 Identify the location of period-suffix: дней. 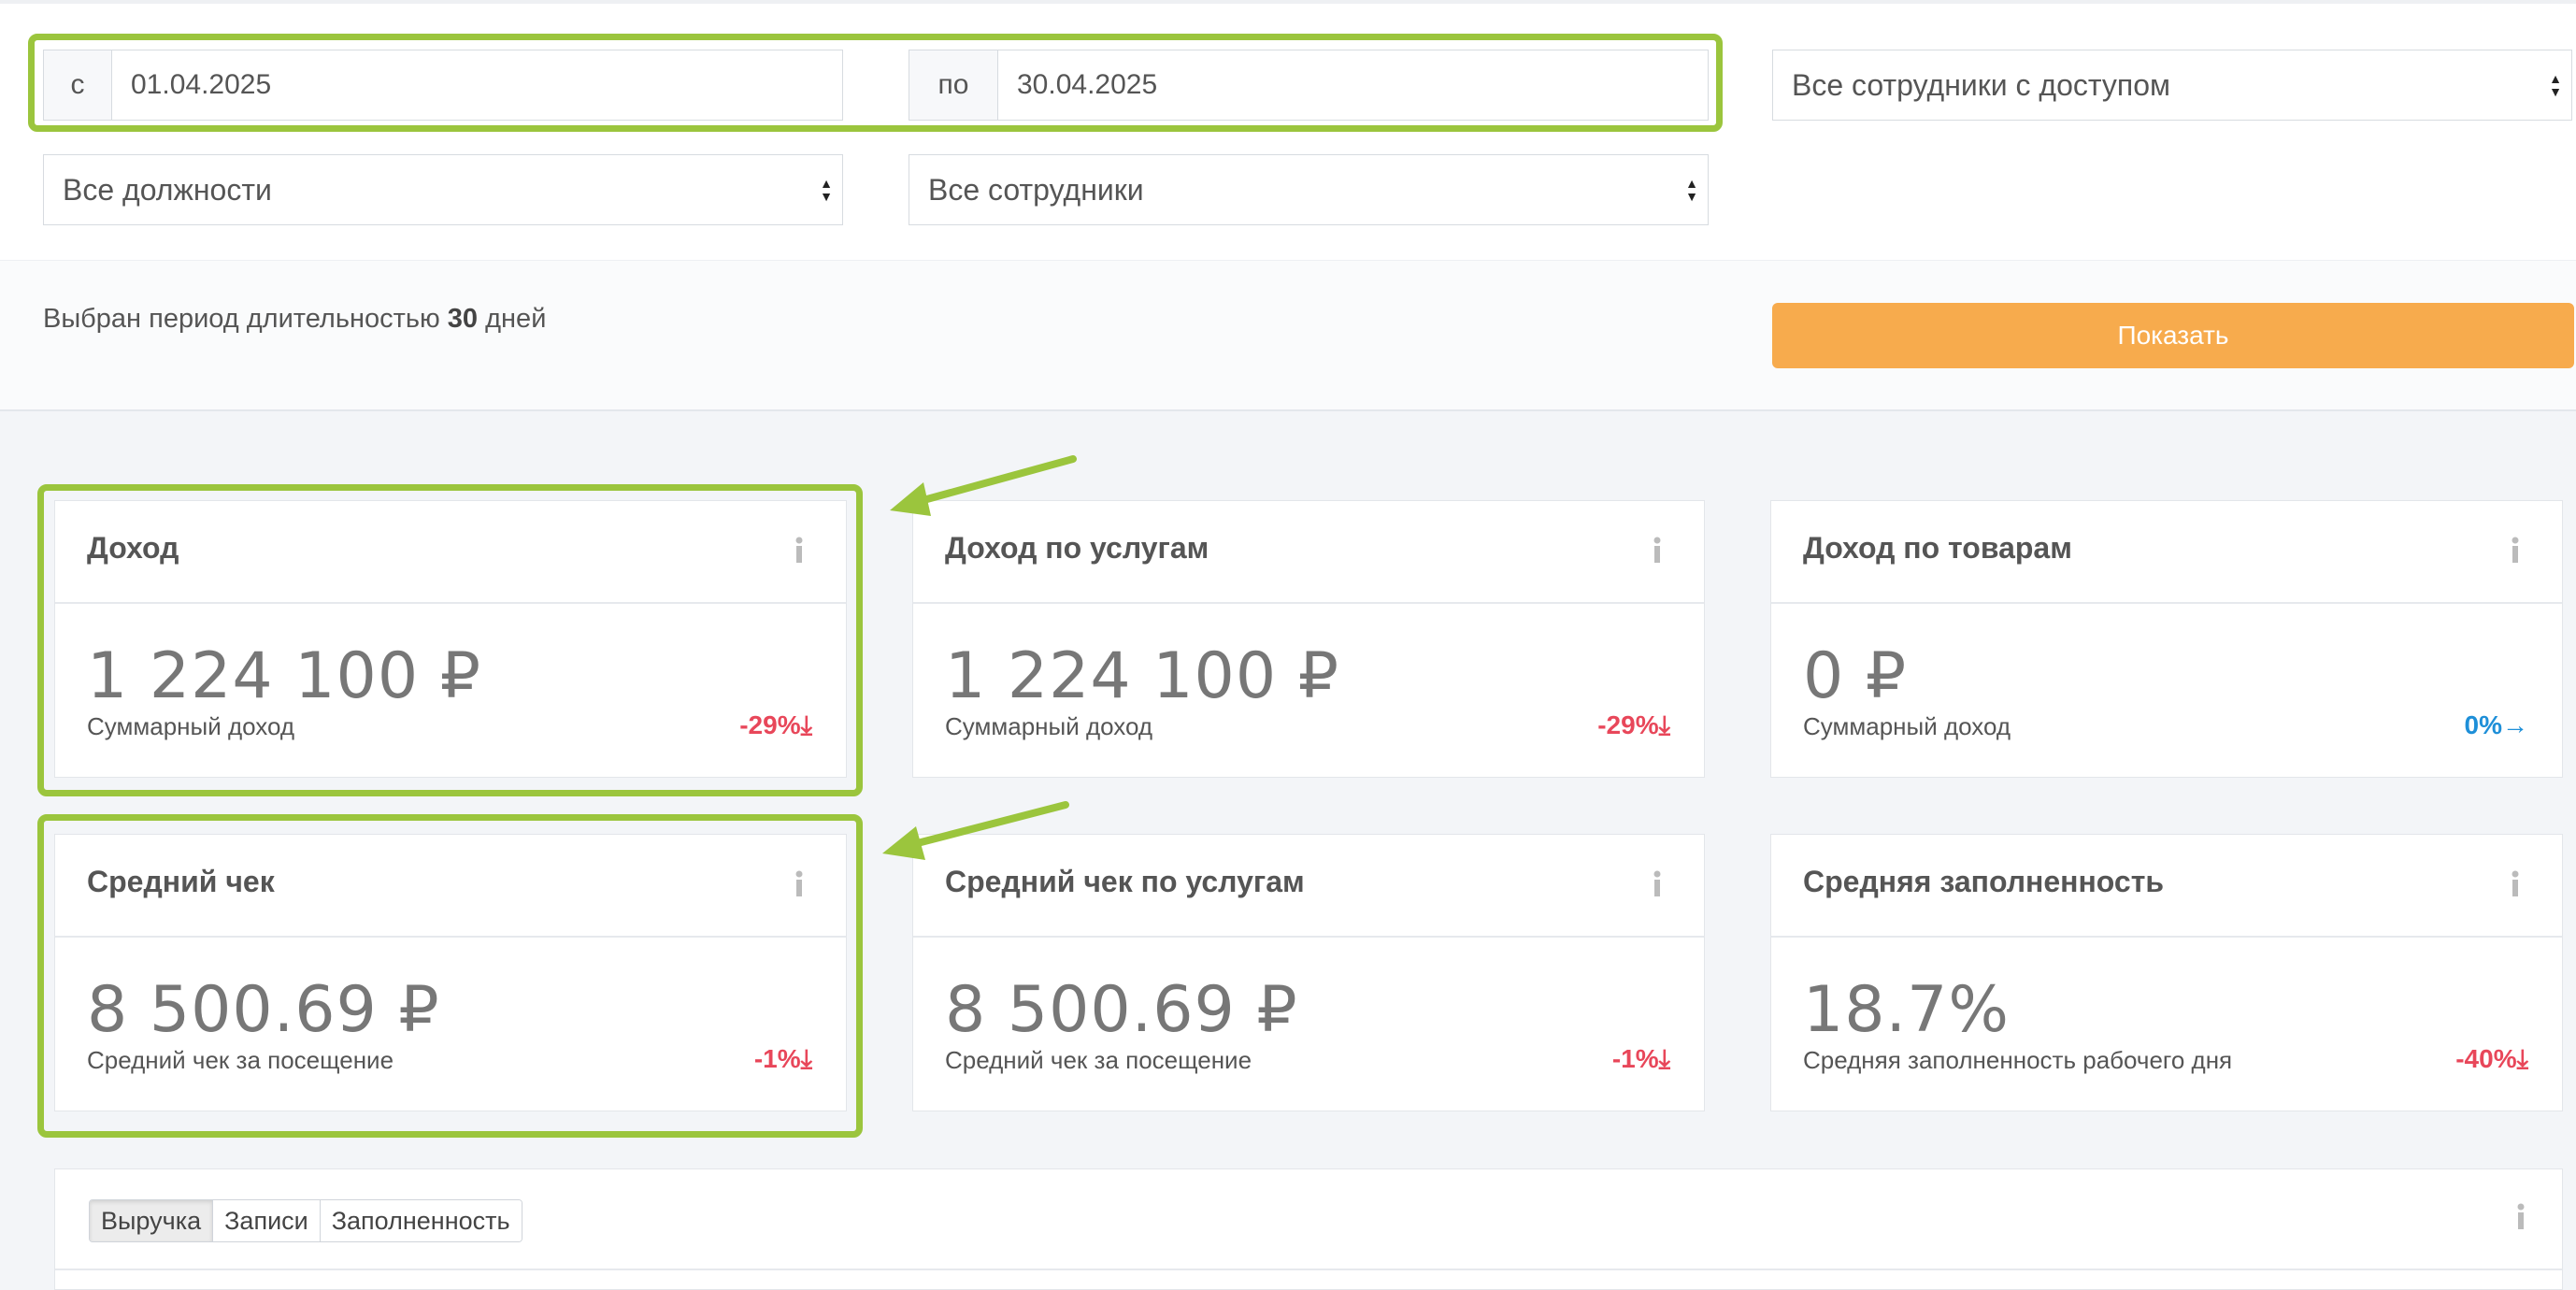
(516, 319).